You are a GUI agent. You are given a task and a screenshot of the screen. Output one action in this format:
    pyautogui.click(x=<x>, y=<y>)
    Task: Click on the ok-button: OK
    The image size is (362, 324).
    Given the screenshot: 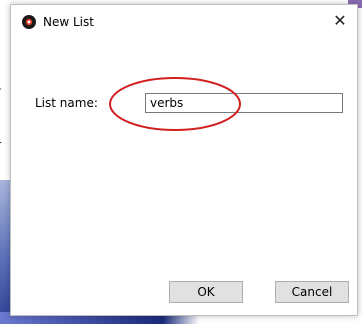 What is the action you would take?
    pyautogui.click(x=206, y=292)
    